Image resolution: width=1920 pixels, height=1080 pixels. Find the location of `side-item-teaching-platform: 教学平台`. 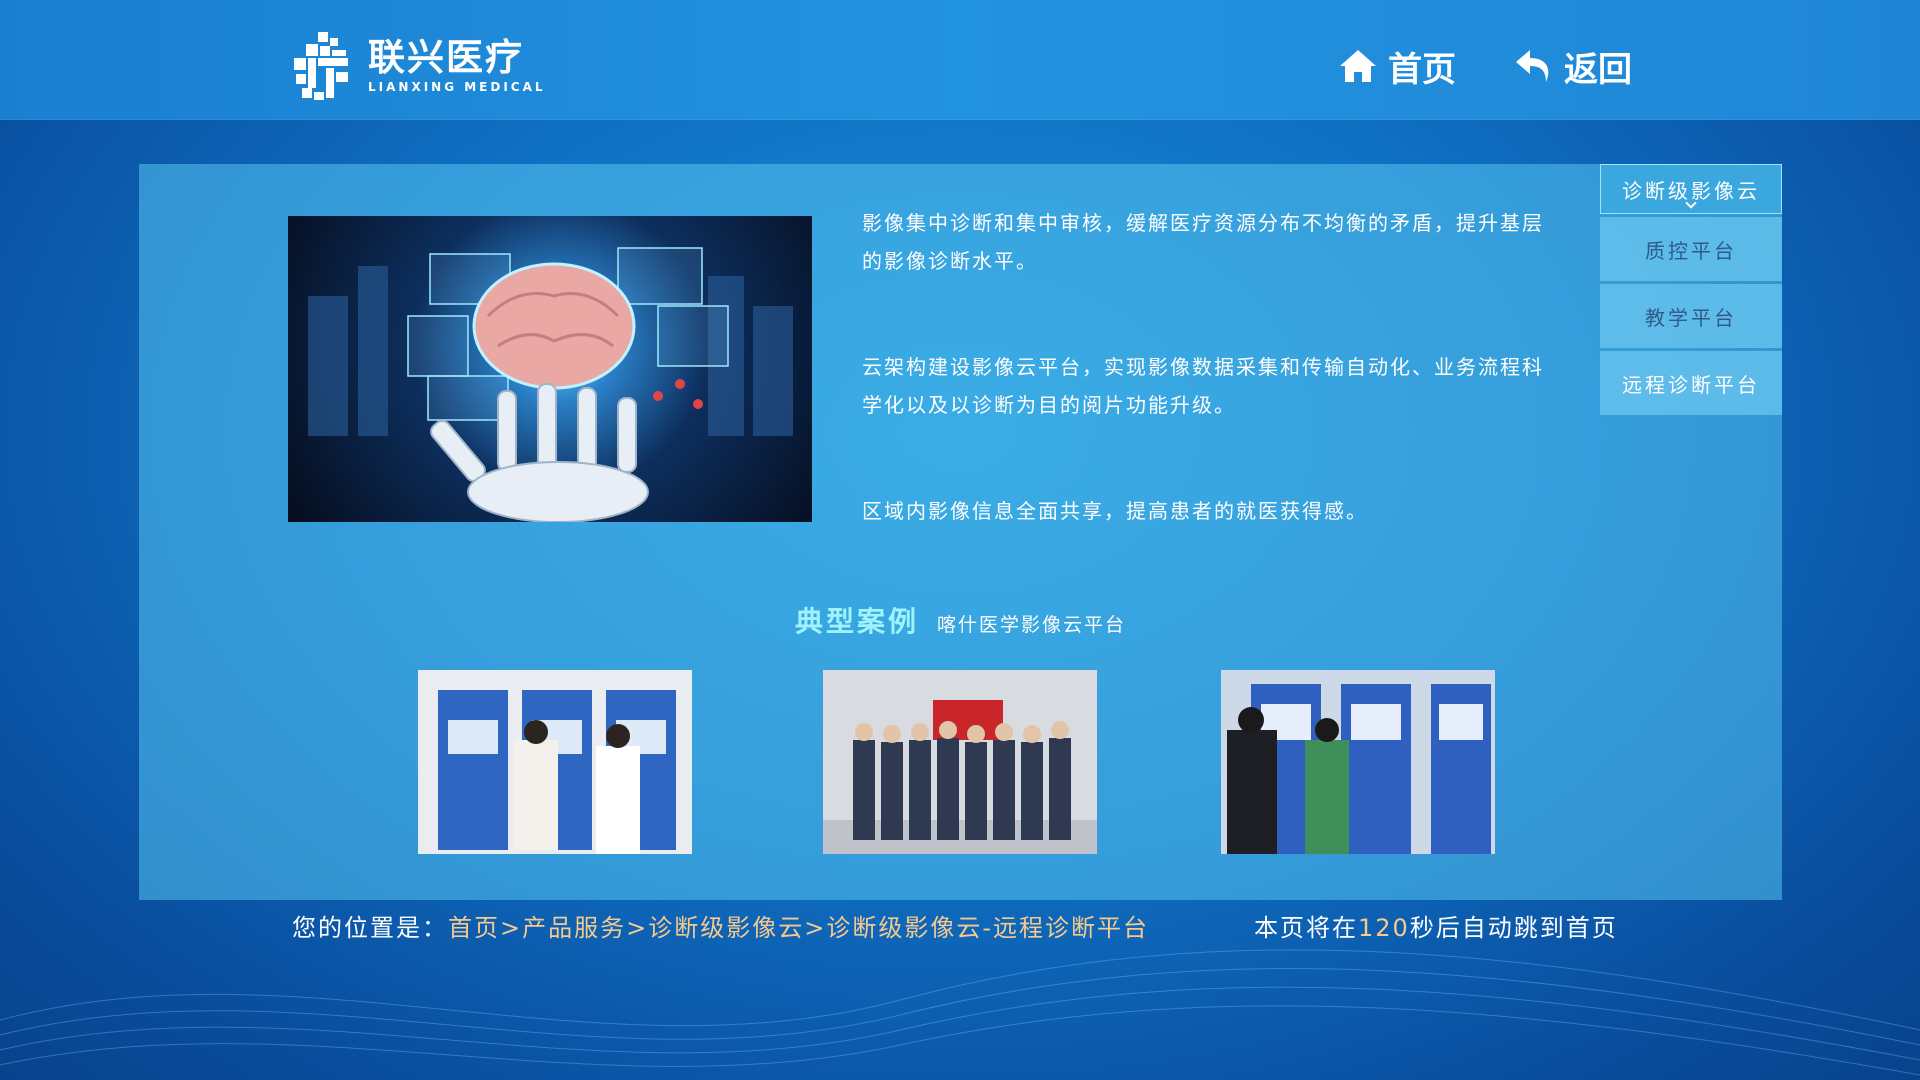

side-item-teaching-platform: 教学平台 is located at coordinates (1691, 316).